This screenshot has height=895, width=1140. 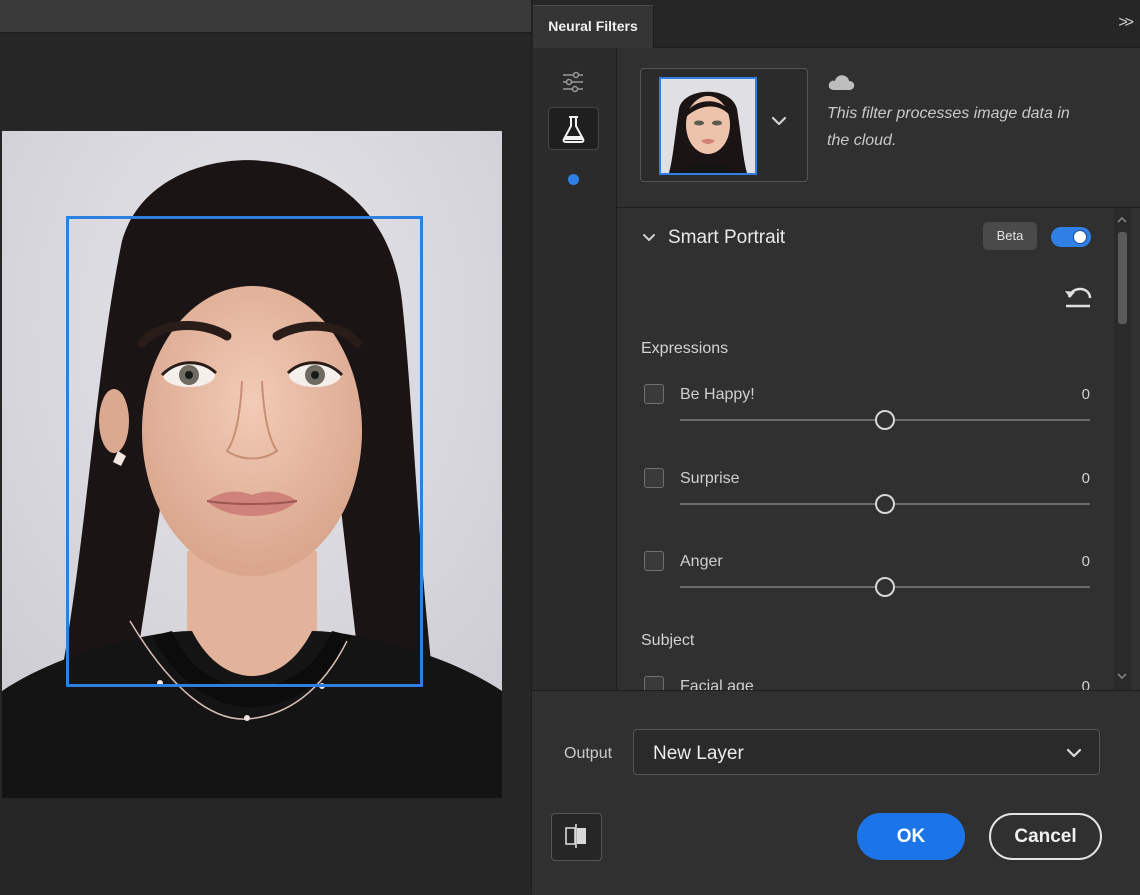 What do you see at coordinates (573, 82) in the screenshot?
I see `sliders-icon` at bounding box center [573, 82].